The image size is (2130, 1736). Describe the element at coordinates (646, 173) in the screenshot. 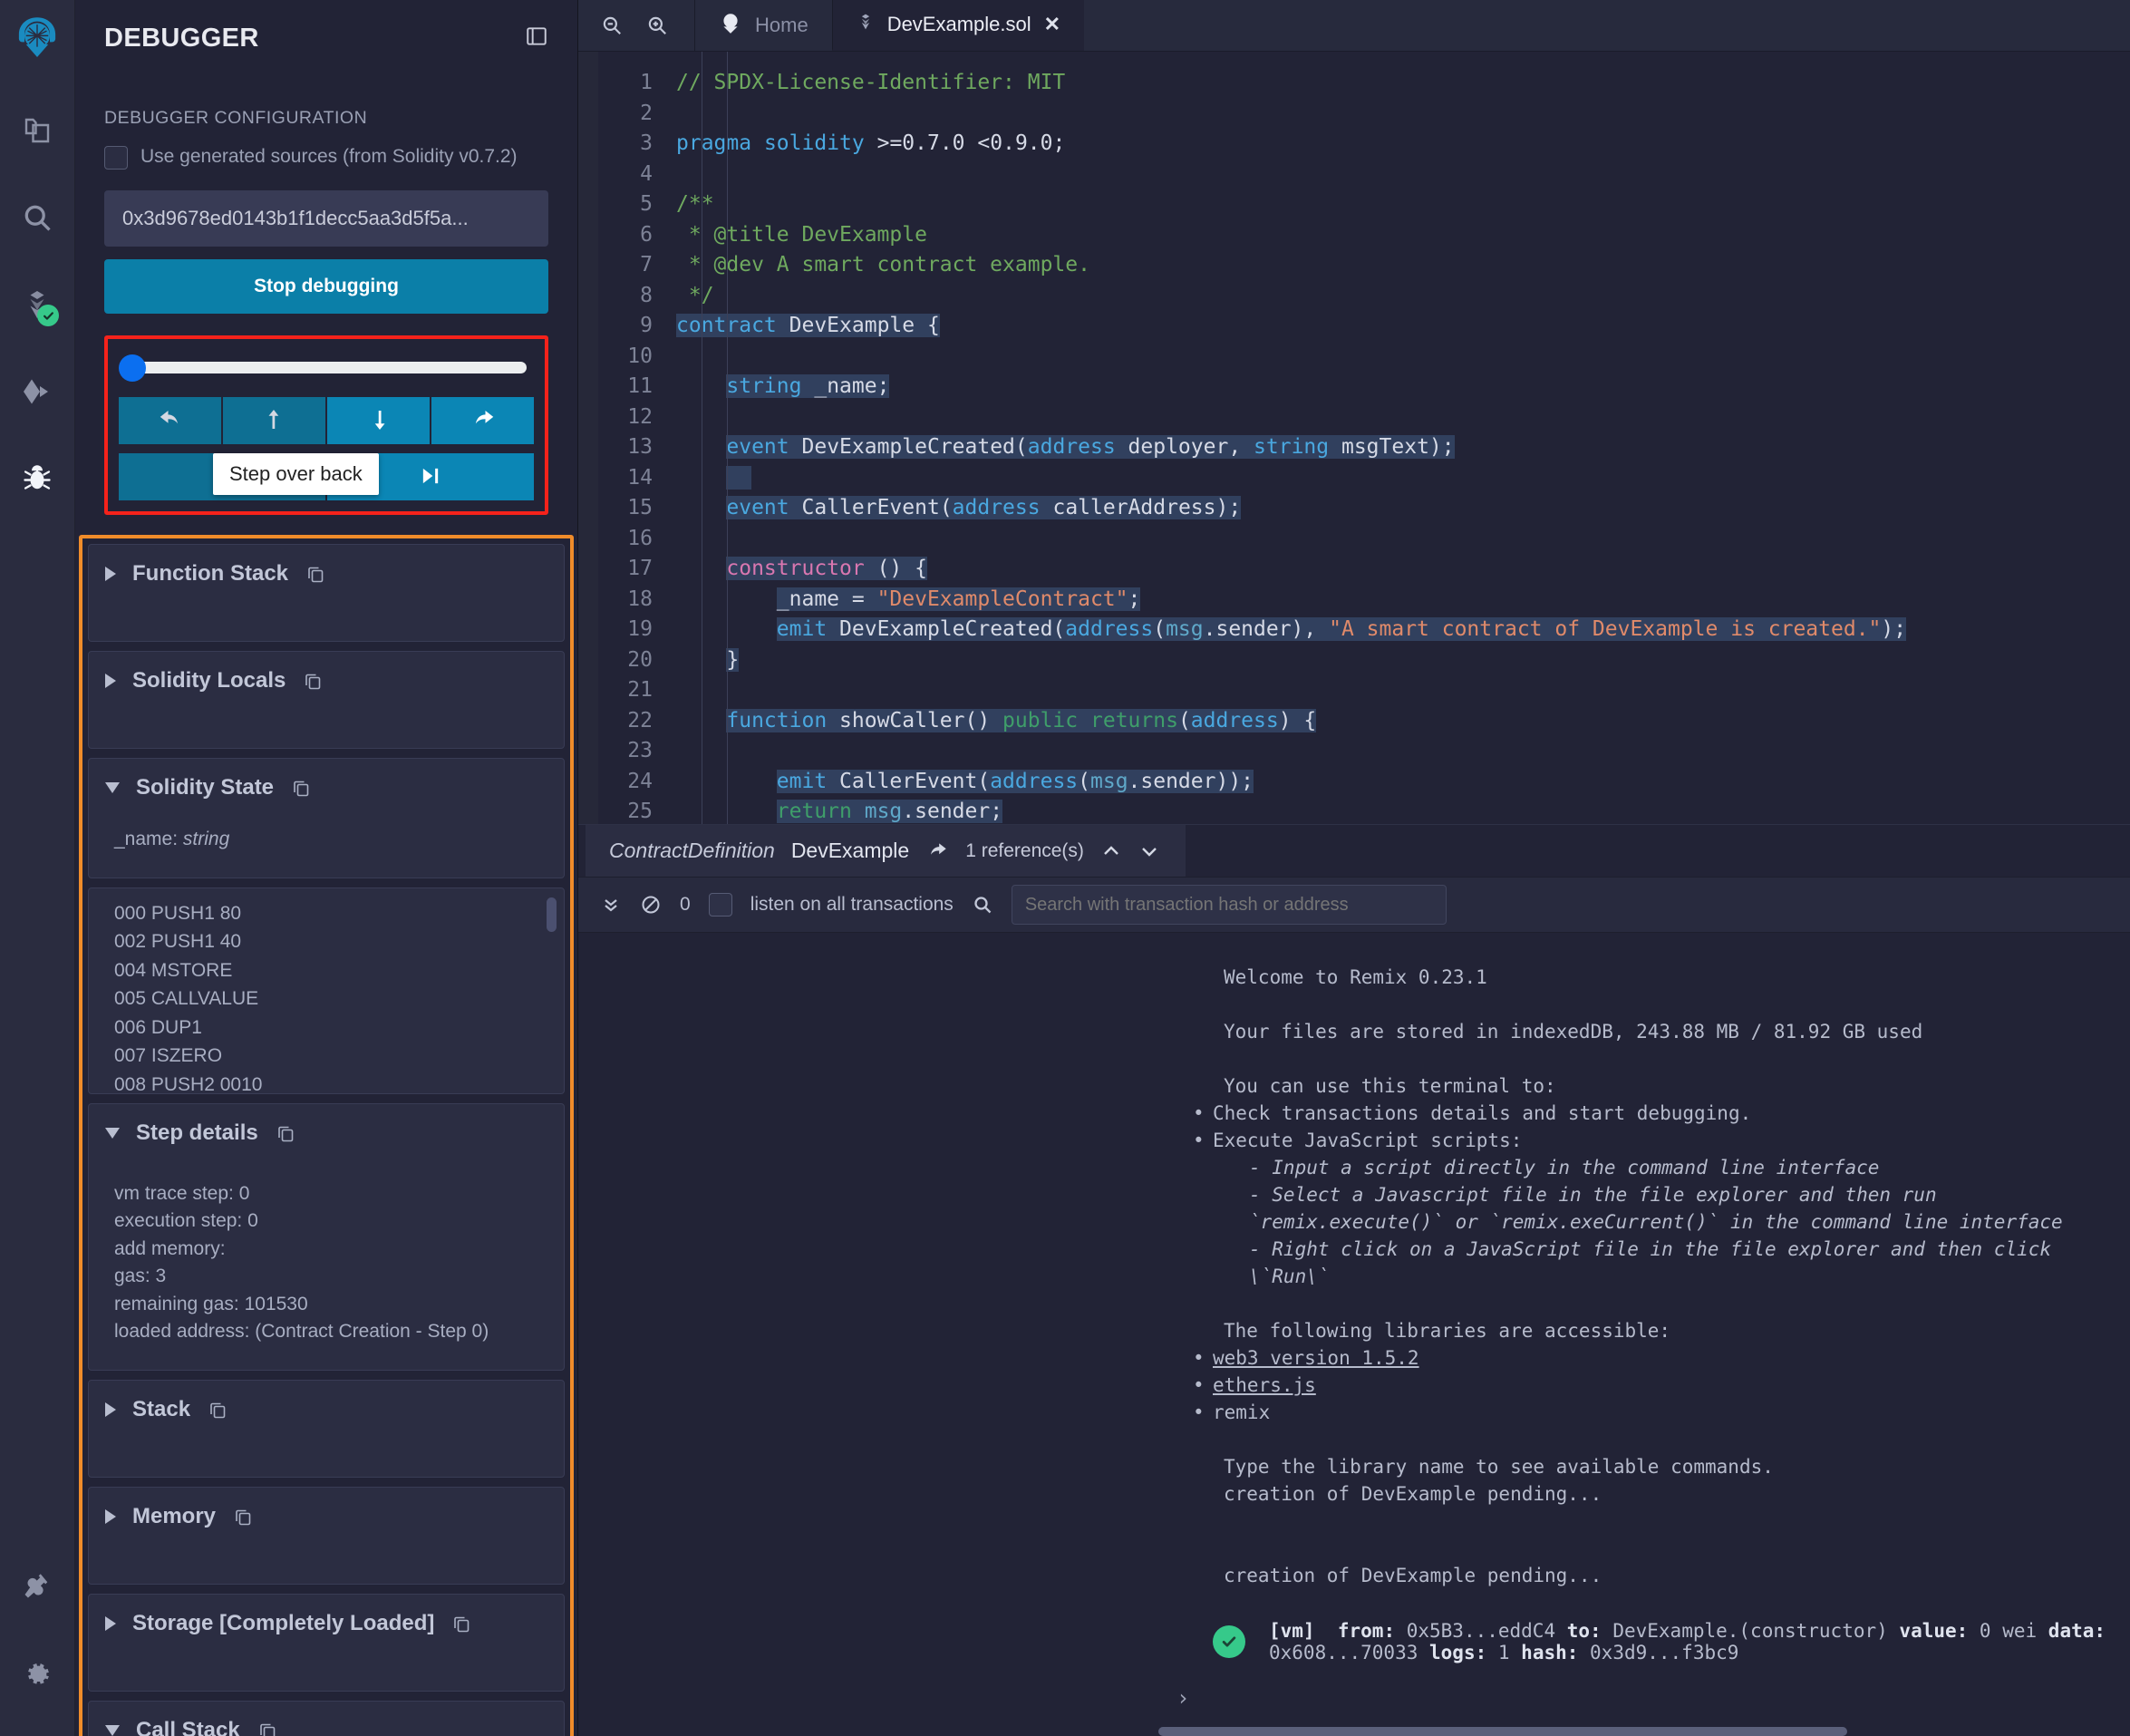

I see `line-number: 4` at that location.